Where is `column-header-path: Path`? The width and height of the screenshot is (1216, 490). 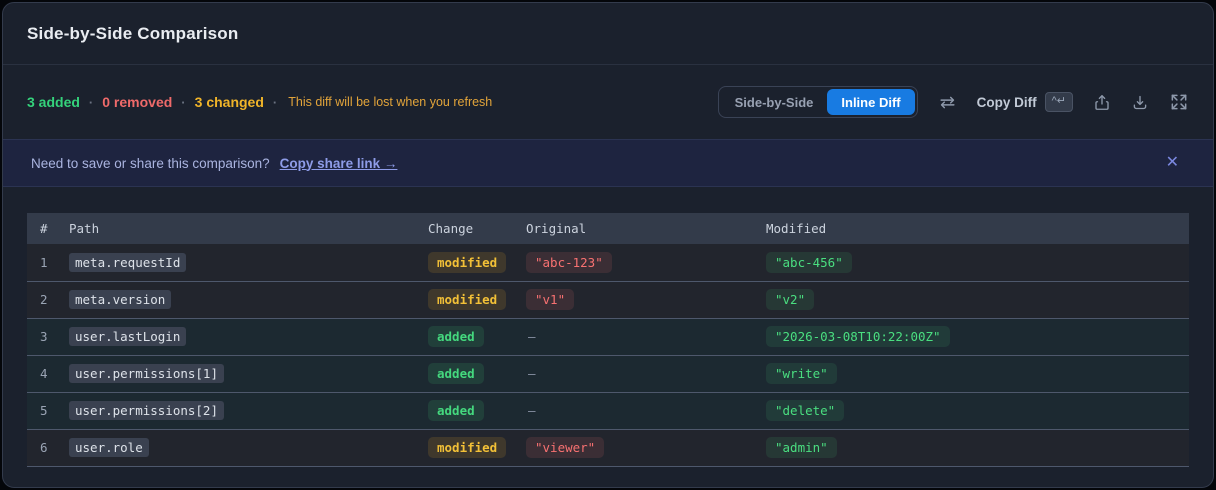 column-header-path: Path is located at coordinates (248, 228).